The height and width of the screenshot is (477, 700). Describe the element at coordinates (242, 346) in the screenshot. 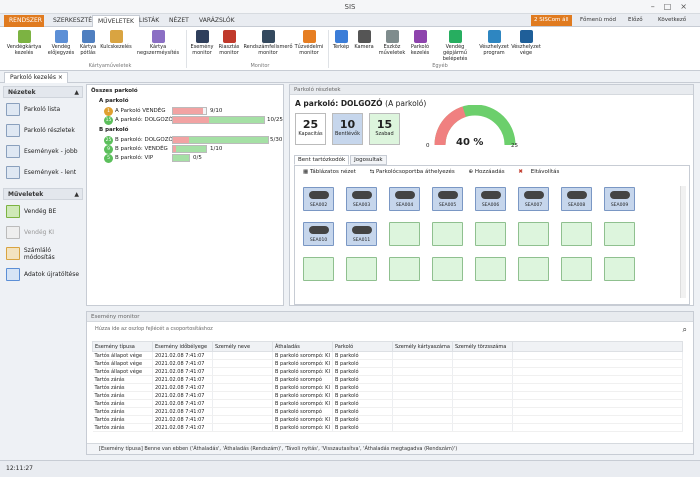

I see `column-header: Személy neve` at that location.